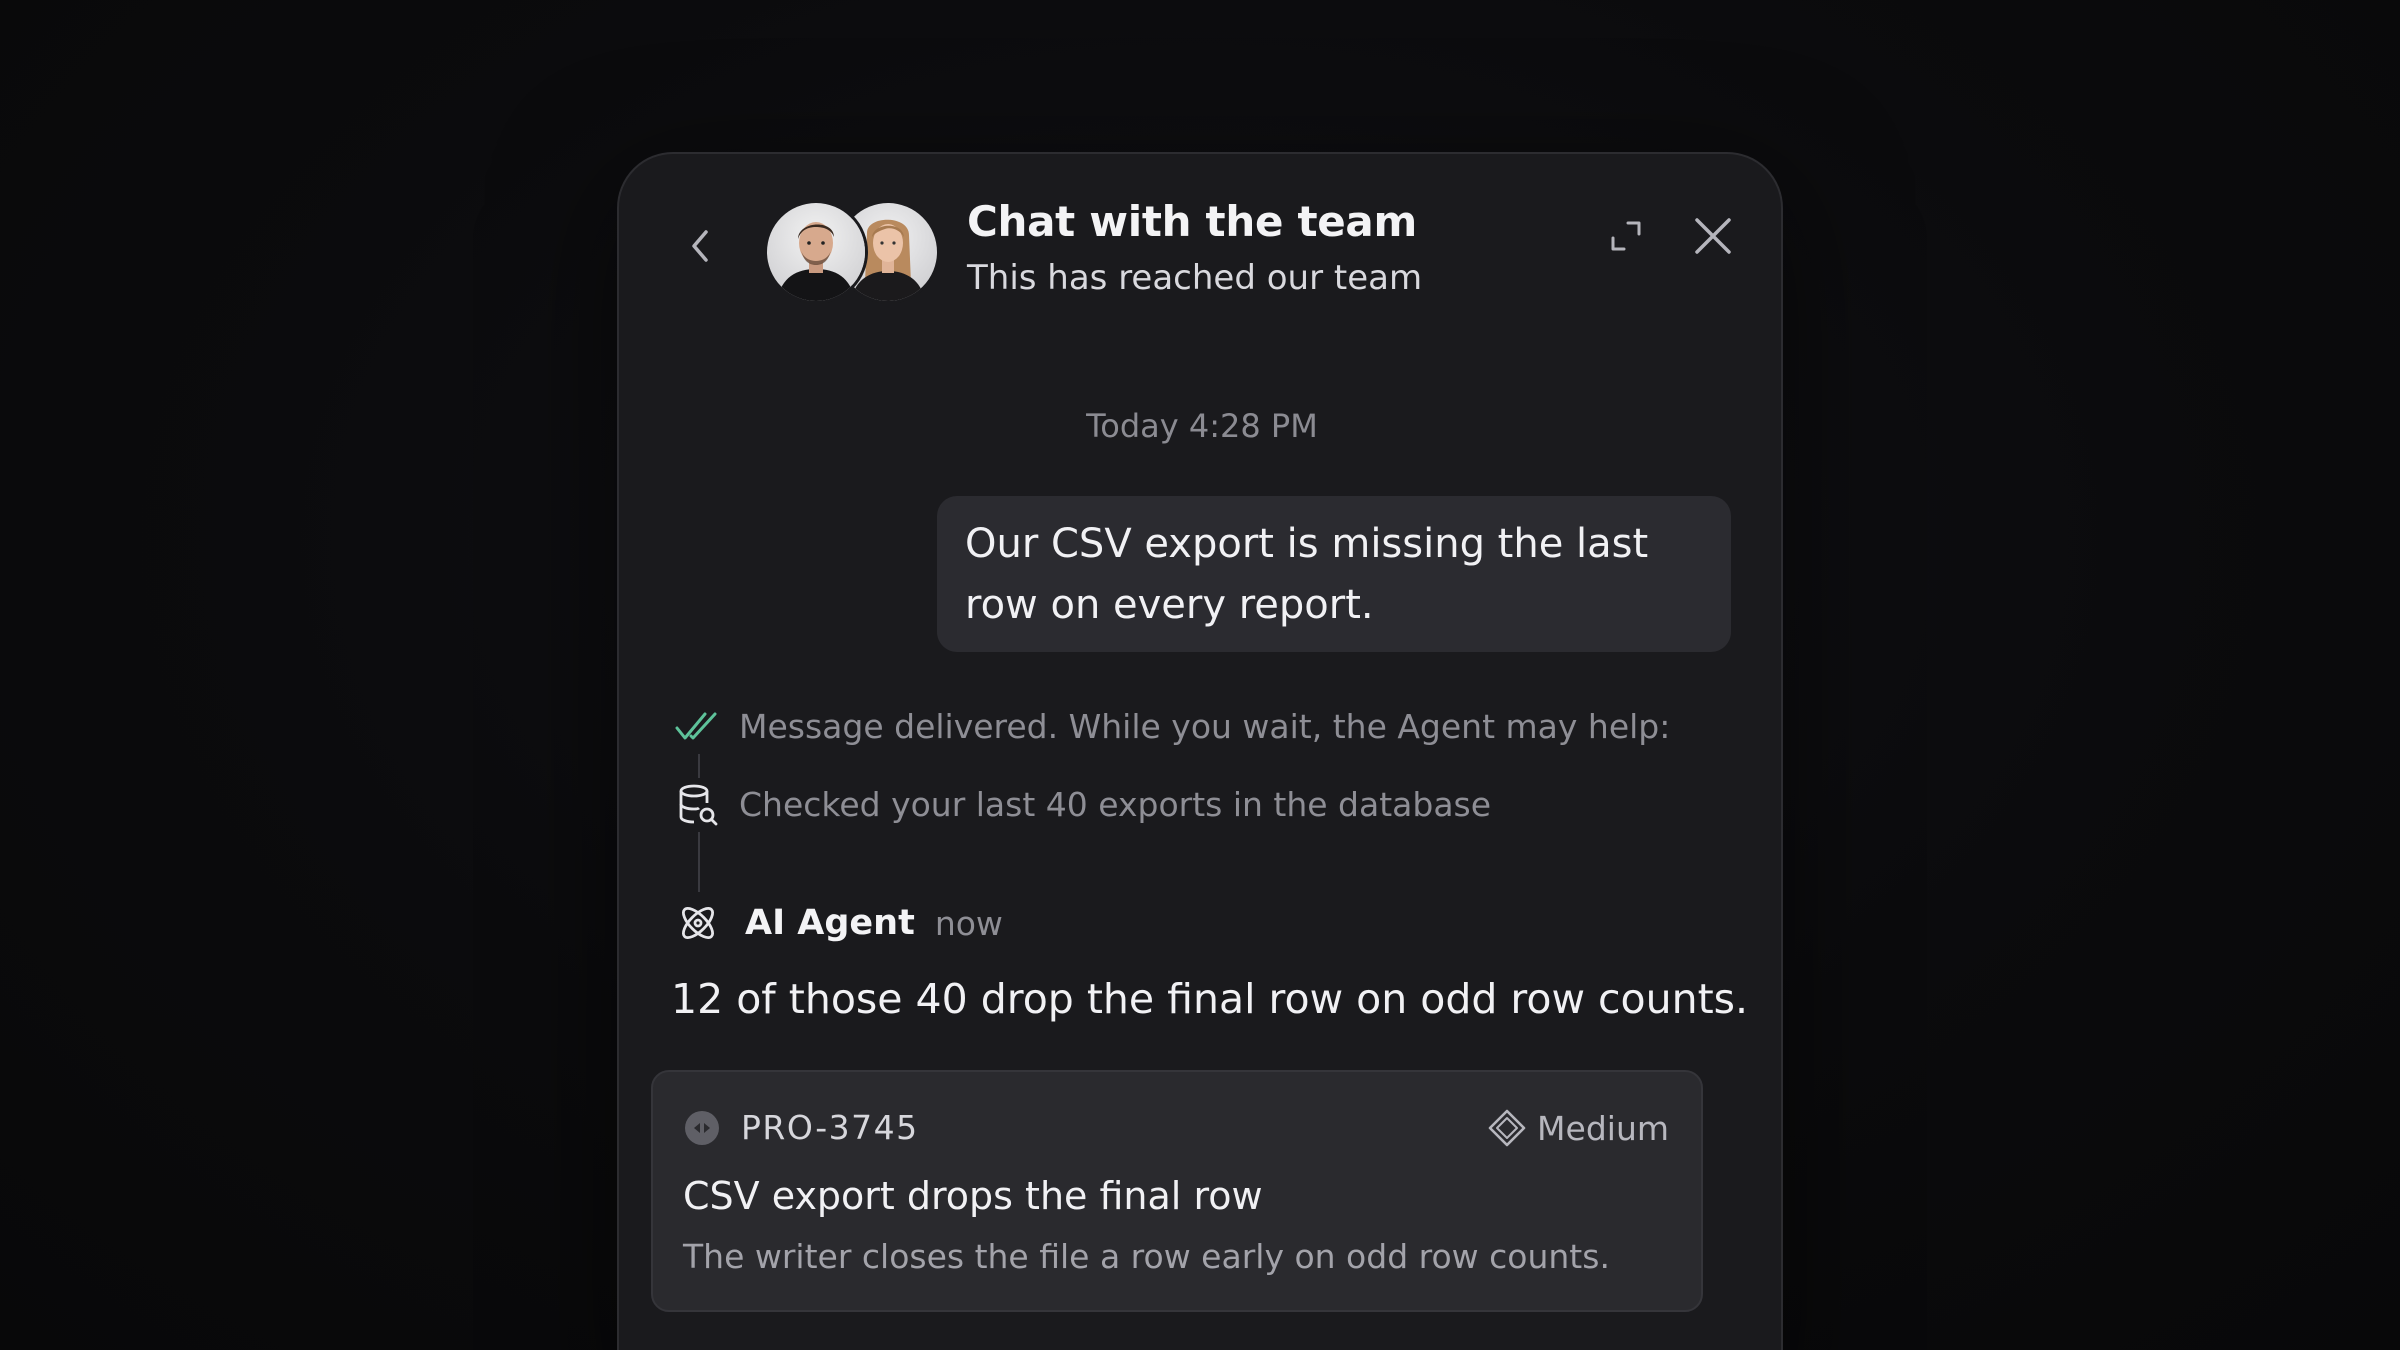 This screenshot has width=2400, height=1350. I want to click on team-avatars, so click(854, 252).